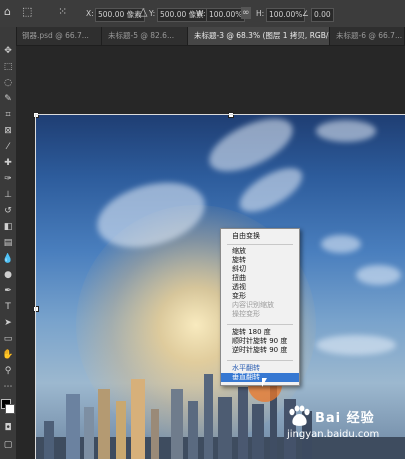 The height and width of the screenshot is (459, 405). I want to click on watermark-url: jingyan.baidu.com, so click(333, 434).